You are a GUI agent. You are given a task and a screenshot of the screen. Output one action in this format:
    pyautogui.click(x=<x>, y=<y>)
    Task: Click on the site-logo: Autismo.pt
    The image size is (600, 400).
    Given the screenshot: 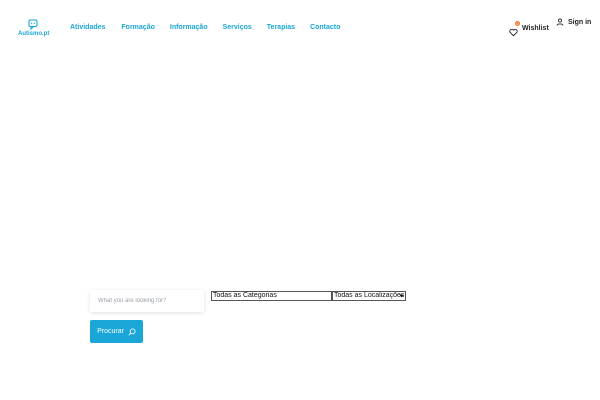 What is the action you would take?
    pyautogui.click(x=34, y=28)
    